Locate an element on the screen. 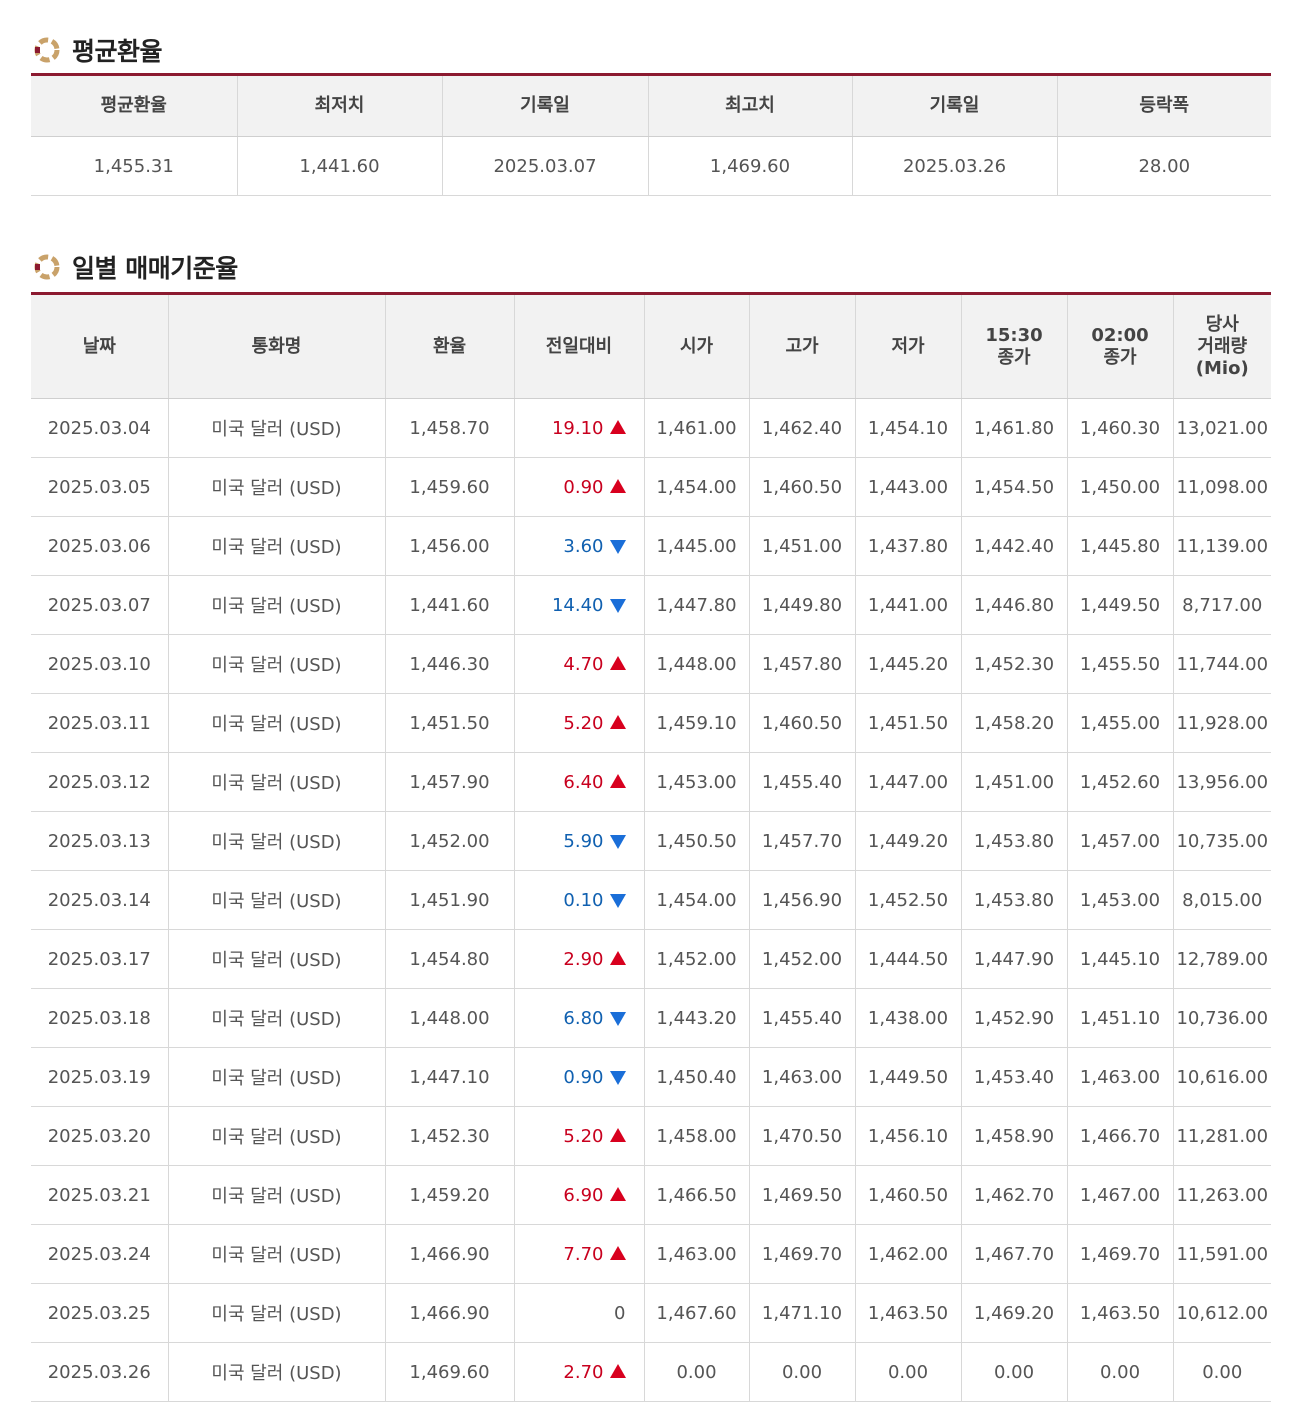 The width and height of the screenshot is (1291, 1406). cell-rate: 1,446.30 is located at coordinates (449, 664).